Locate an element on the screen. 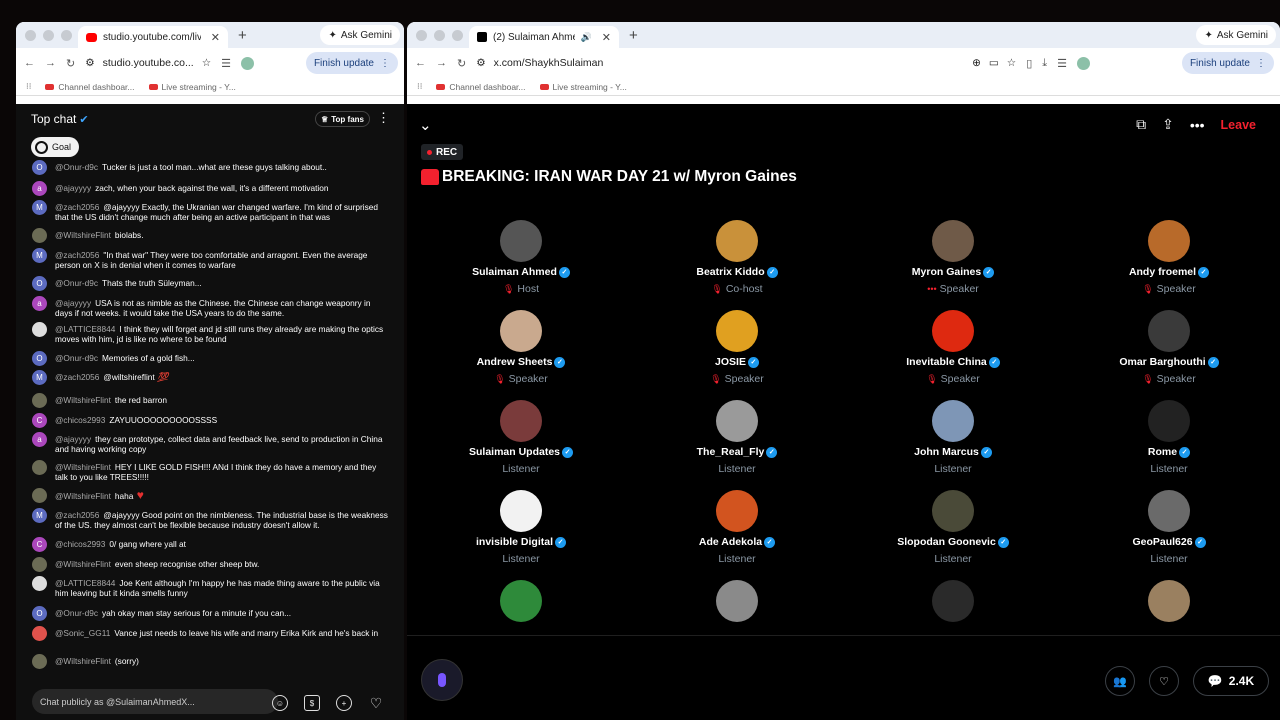 The width and height of the screenshot is (1280, 720). people-icon: 👥 is located at coordinates (1120, 681).